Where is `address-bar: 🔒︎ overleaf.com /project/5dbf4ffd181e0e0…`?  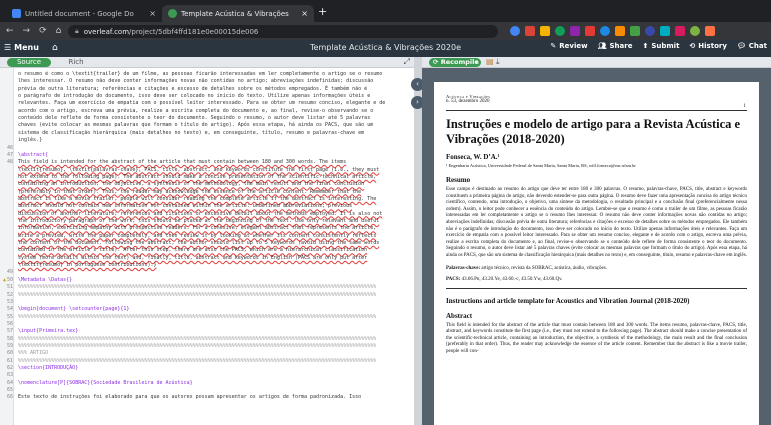
address-bar: 🔒︎ overleaf.com /project/5dbf4ffd181e0e0… is located at coordinates (283, 31).